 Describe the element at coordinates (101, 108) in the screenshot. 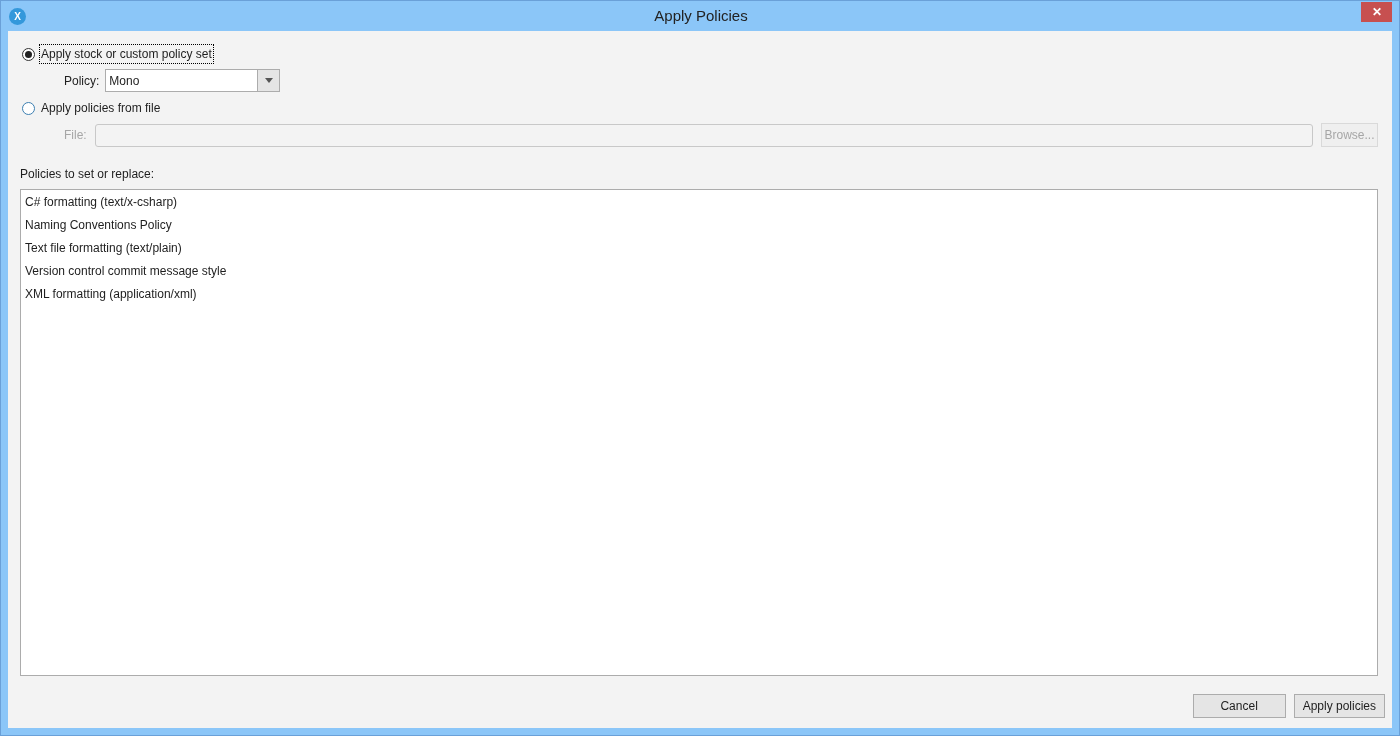

I see `radio-label: Apply policies from file` at that location.